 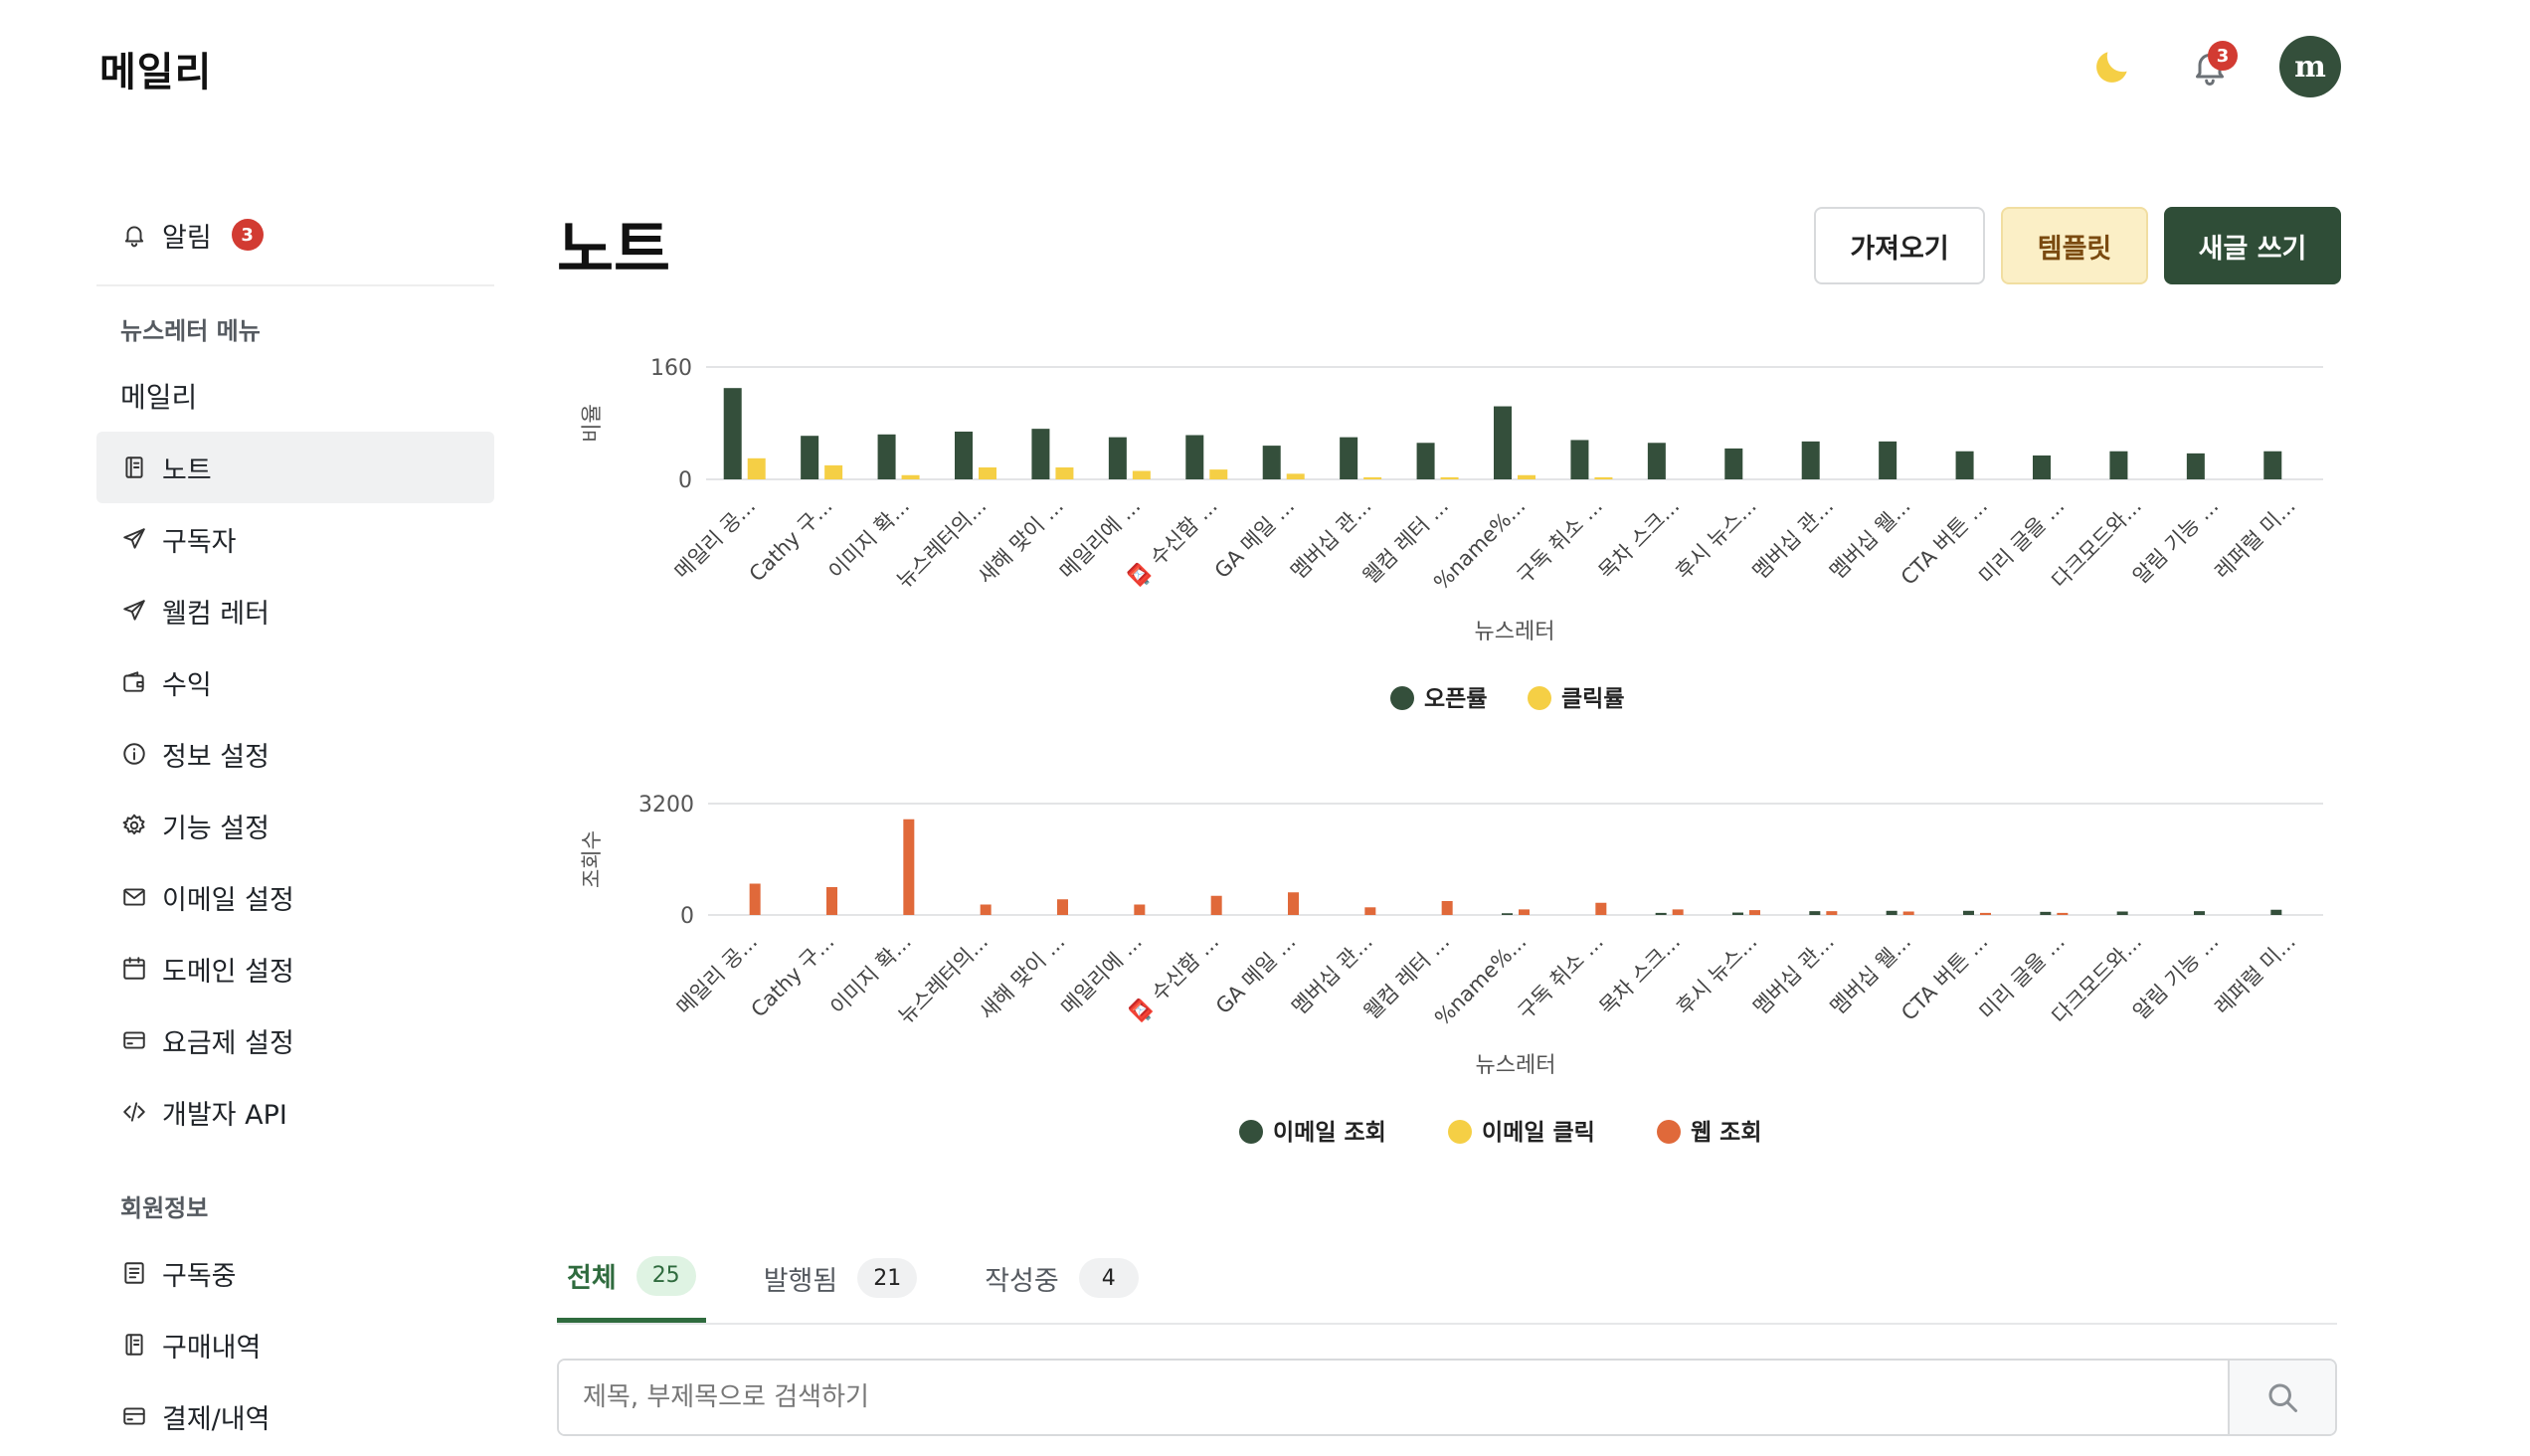 What do you see at coordinates (2310, 66) in the screenshot?
I see `avatar: m` at bounding box center [2310, 66].